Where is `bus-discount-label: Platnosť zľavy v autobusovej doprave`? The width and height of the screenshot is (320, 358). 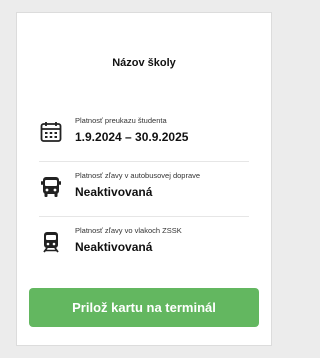
bus-discount-label: Platnosť zľavy v autobusovej doprave is located at coordinates (138, 175).